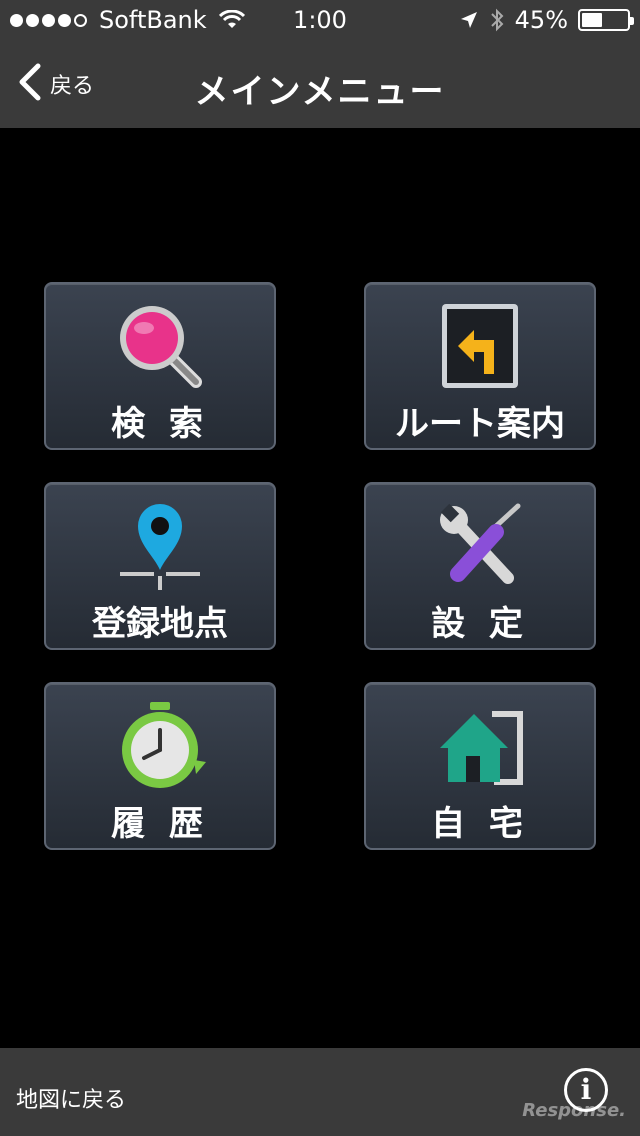 This screenshot has height=1136, width=640. What do you see at coordinates (480, 546) in the screenshot?
I see `wrench-screwdriver-icon` at bounding box center [480, 546].